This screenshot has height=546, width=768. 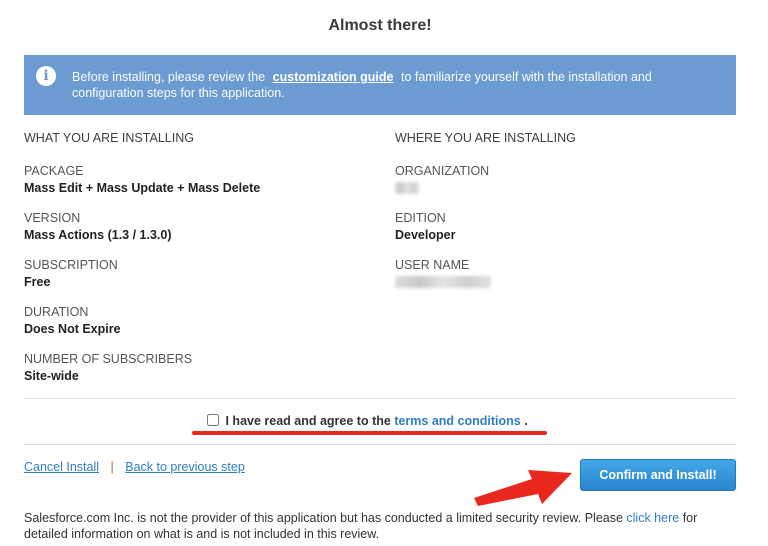 What do you see at coordinates (485, 138) in the screenshot?
I see `where-heading: WHERE YOU ARE INSTALLING` at bounding box center [485, 138].